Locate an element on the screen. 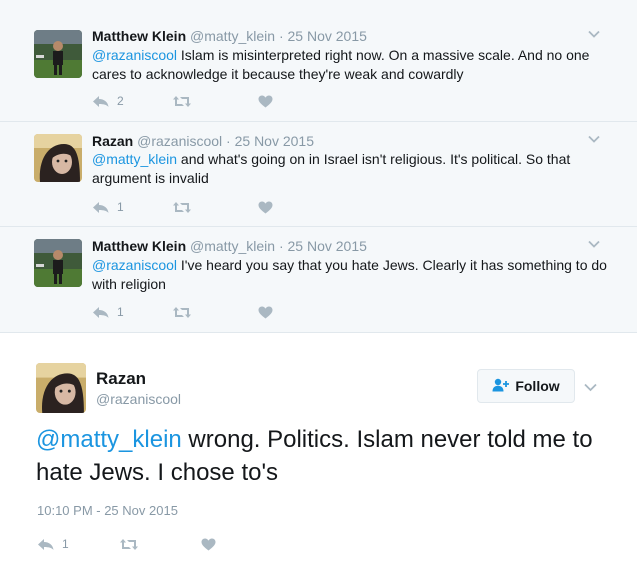  follow-label: Follow is located at coordinates (537, 386).